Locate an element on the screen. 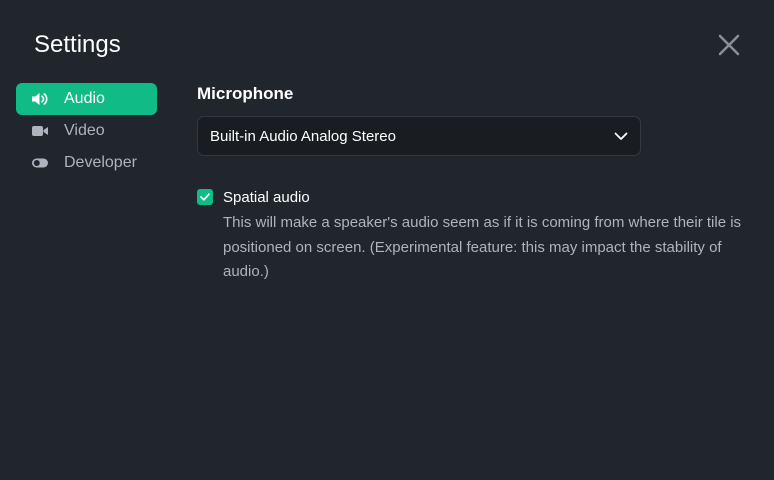  spatial-audio-checkbox is located at coordinates (205, 197).